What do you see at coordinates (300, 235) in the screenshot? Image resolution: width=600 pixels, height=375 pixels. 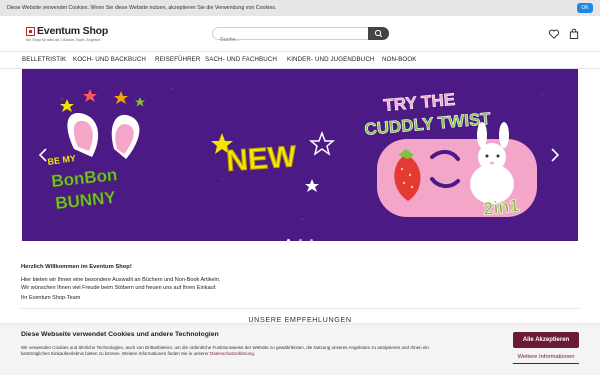 I see `carousel-indicators` at bounding box center [300, 235].